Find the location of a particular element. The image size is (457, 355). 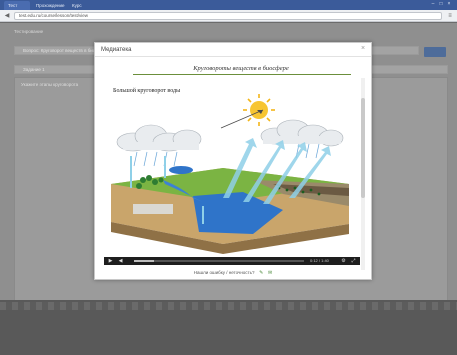

row-label: Задание 1 is located at coordinates (34, 69).